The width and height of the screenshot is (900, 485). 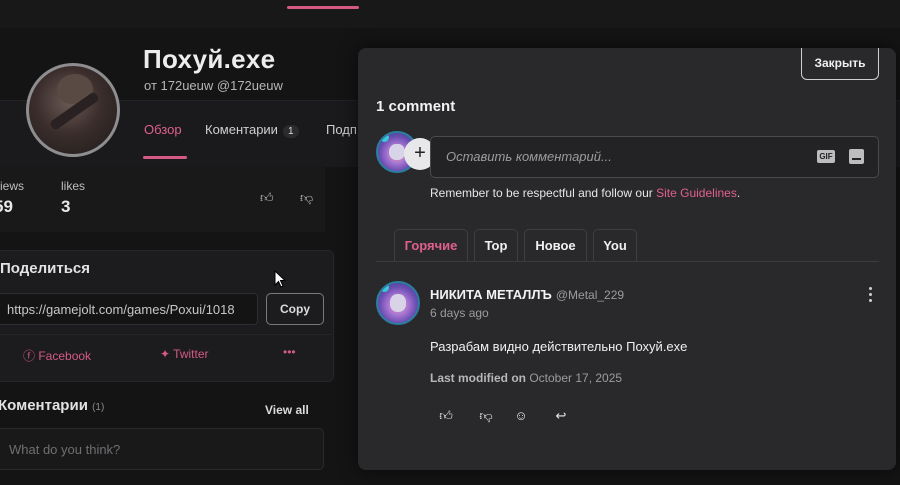 What do you see at coordinates (856, 156) in the screenshot?
I see `emoji-icon` at bounding box center [856, 156].